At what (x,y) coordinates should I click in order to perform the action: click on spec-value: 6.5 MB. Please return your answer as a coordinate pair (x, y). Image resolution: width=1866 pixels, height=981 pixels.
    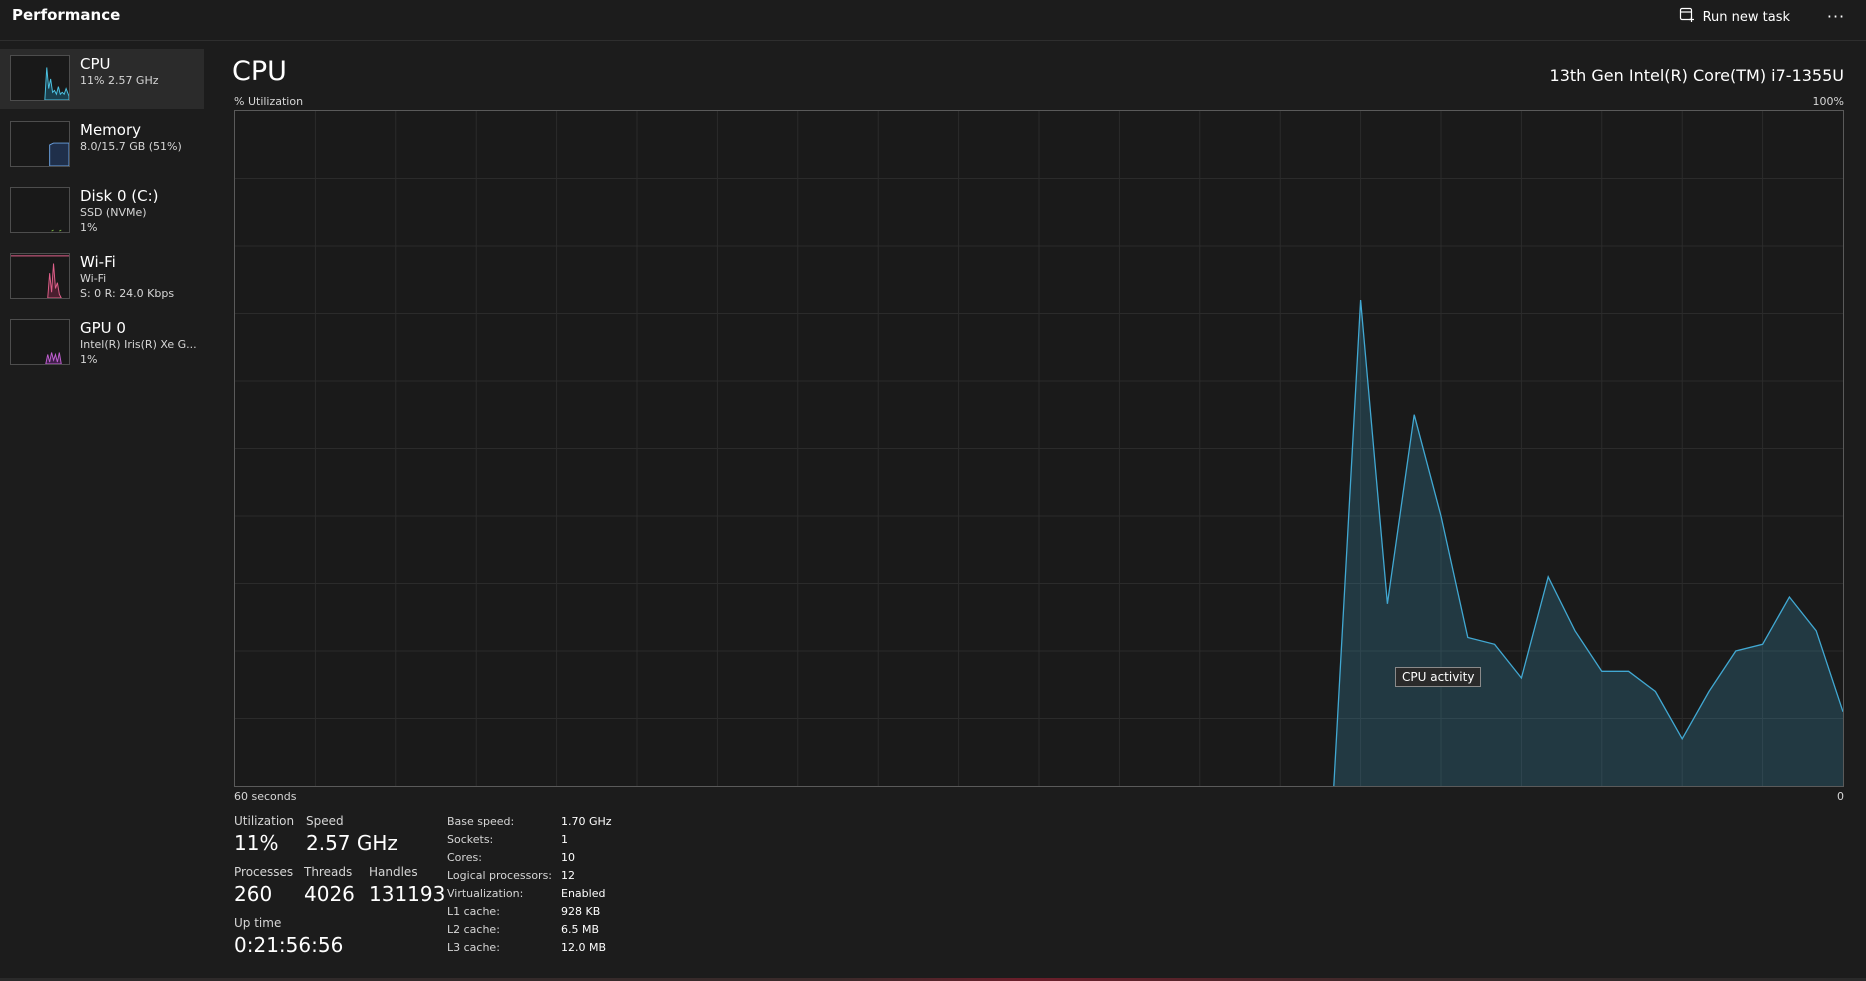
    Looking at the image, I should click on (580, 929).